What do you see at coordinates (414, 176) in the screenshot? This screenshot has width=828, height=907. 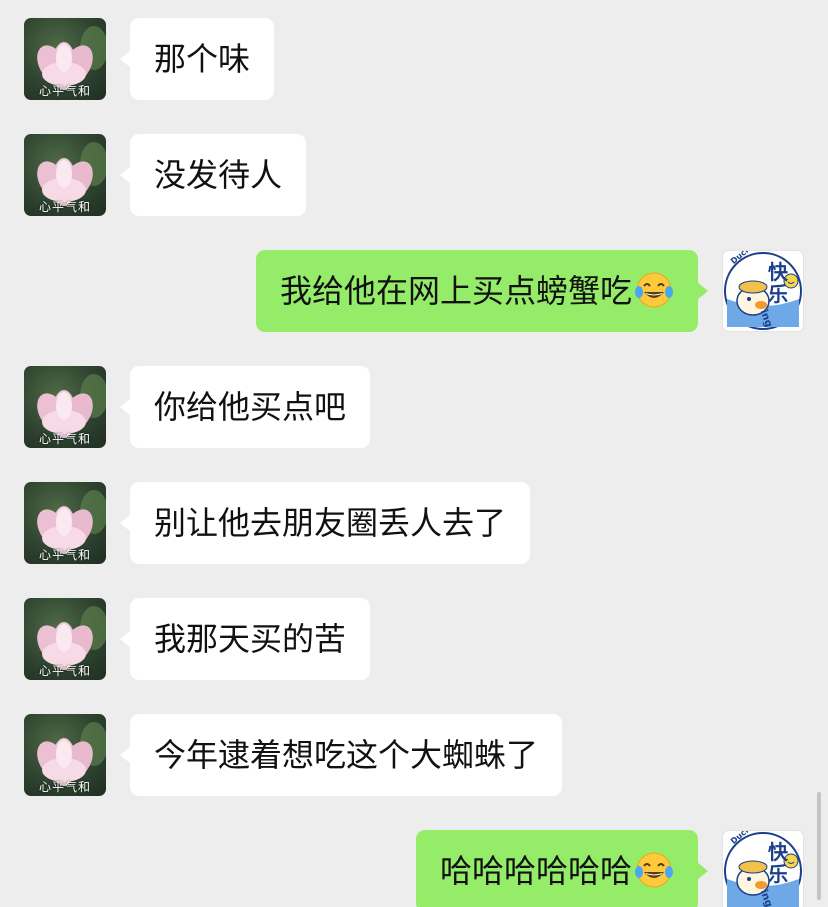 I see `message-row: 心平气和 没发待人` at bounding box center [414, 176].